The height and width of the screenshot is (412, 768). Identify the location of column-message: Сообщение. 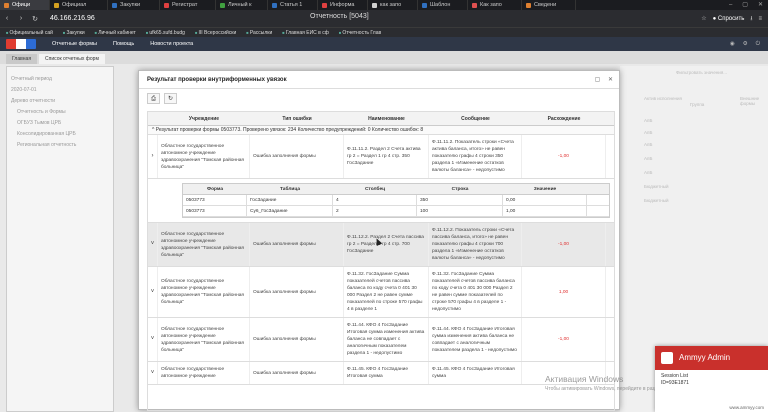
(475, 118).